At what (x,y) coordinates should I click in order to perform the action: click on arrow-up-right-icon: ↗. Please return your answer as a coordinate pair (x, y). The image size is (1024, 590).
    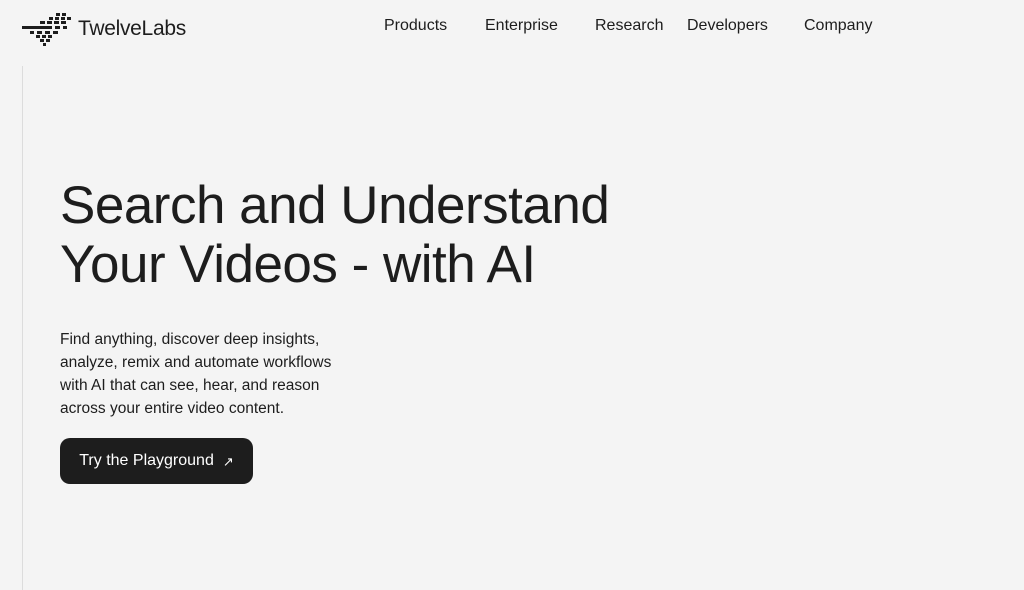
    Looking at the image, I should click on (228, 461).